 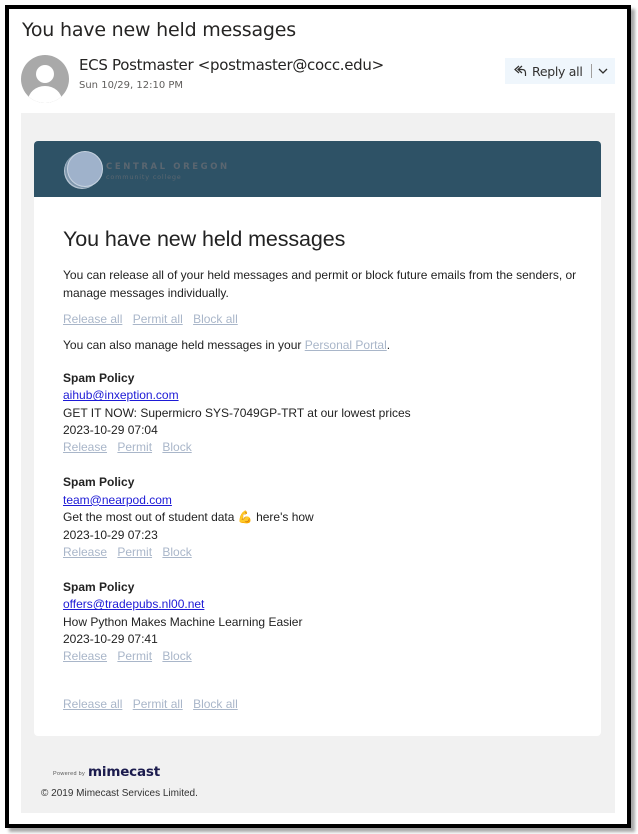 I want to click on sender-link: team@nearpod.com, so click(x=117, y=500).